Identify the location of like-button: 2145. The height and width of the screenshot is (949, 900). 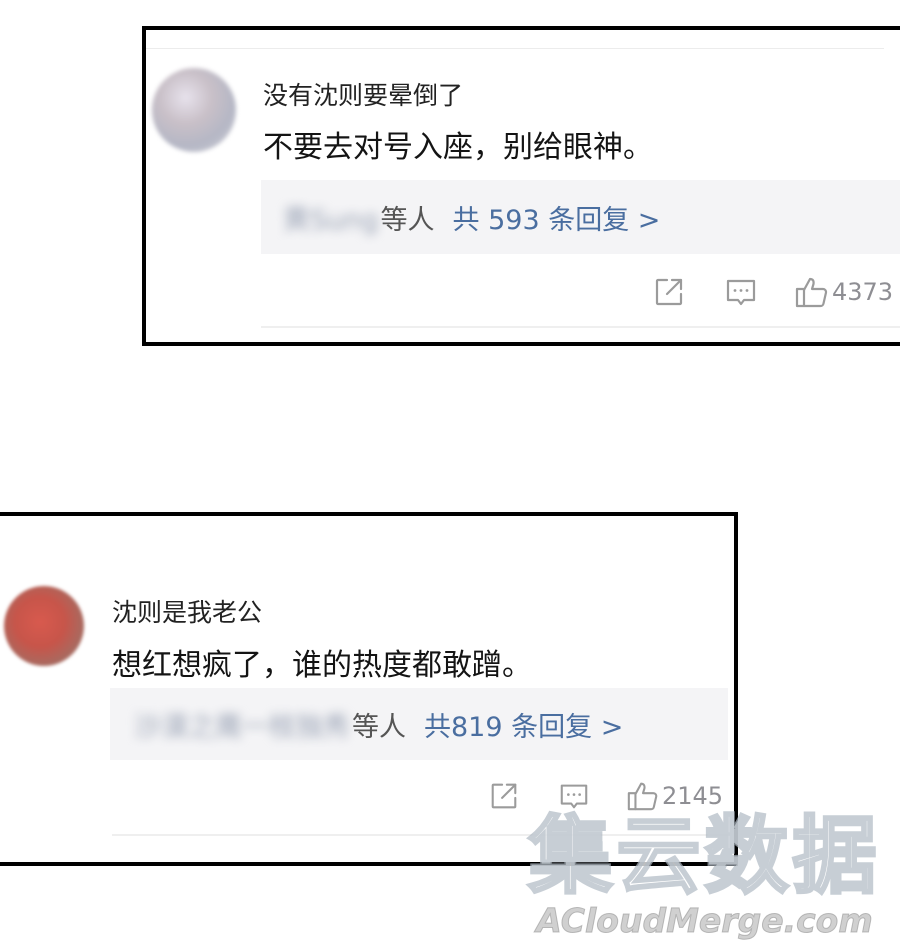
(674, 796).